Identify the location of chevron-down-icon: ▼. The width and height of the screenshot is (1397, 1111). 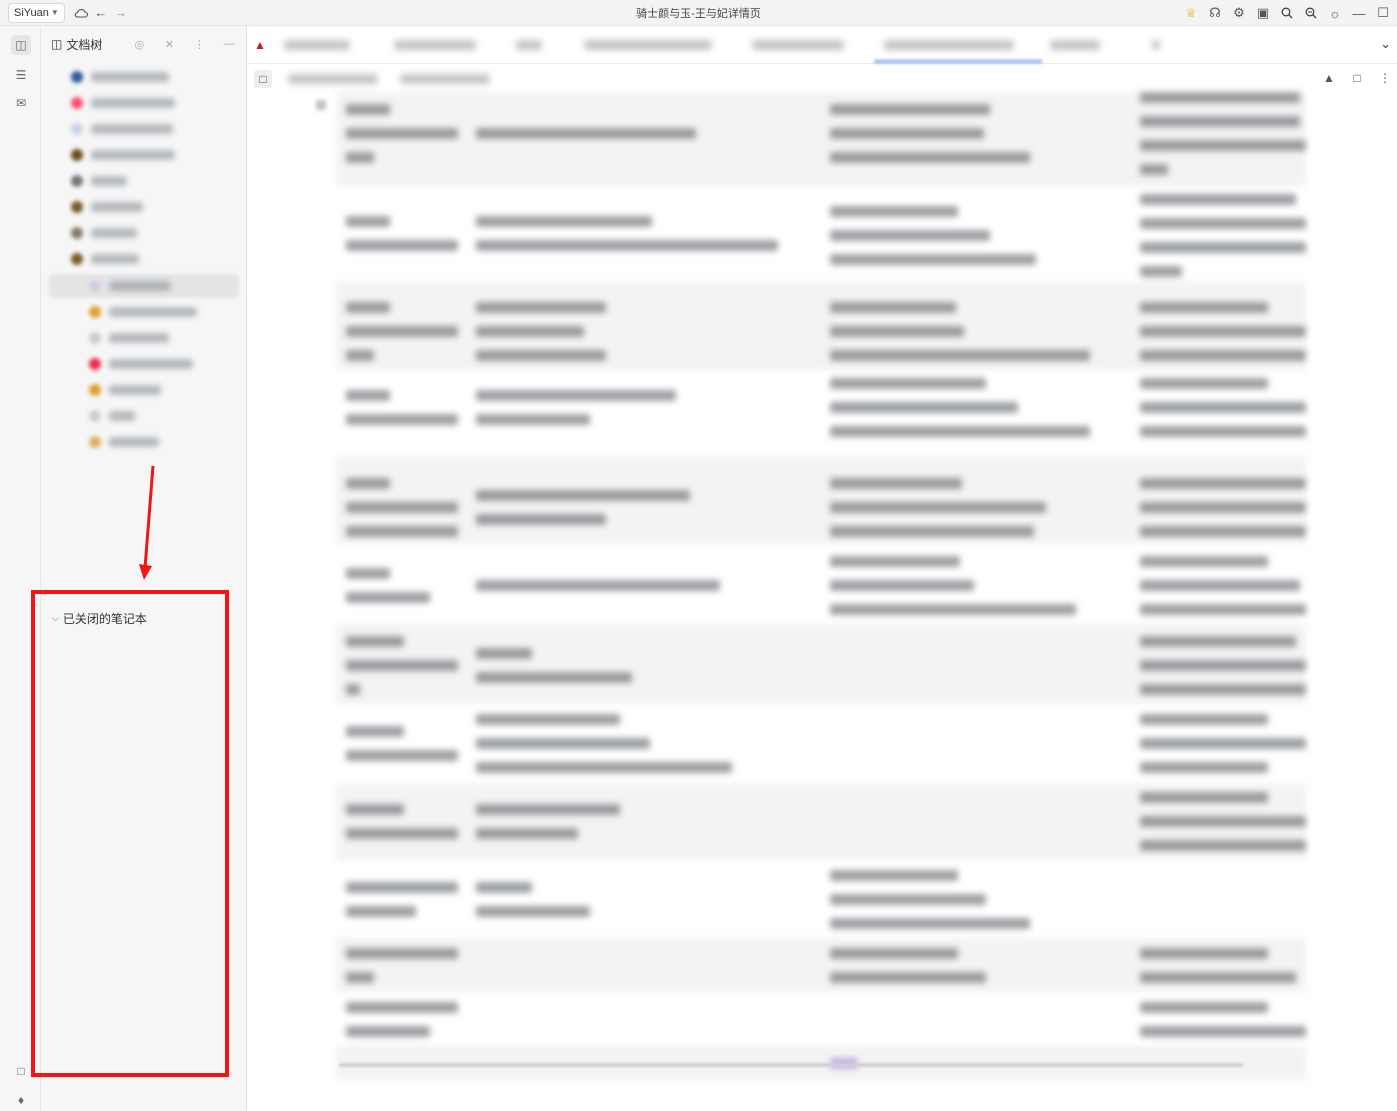
(54, 12).